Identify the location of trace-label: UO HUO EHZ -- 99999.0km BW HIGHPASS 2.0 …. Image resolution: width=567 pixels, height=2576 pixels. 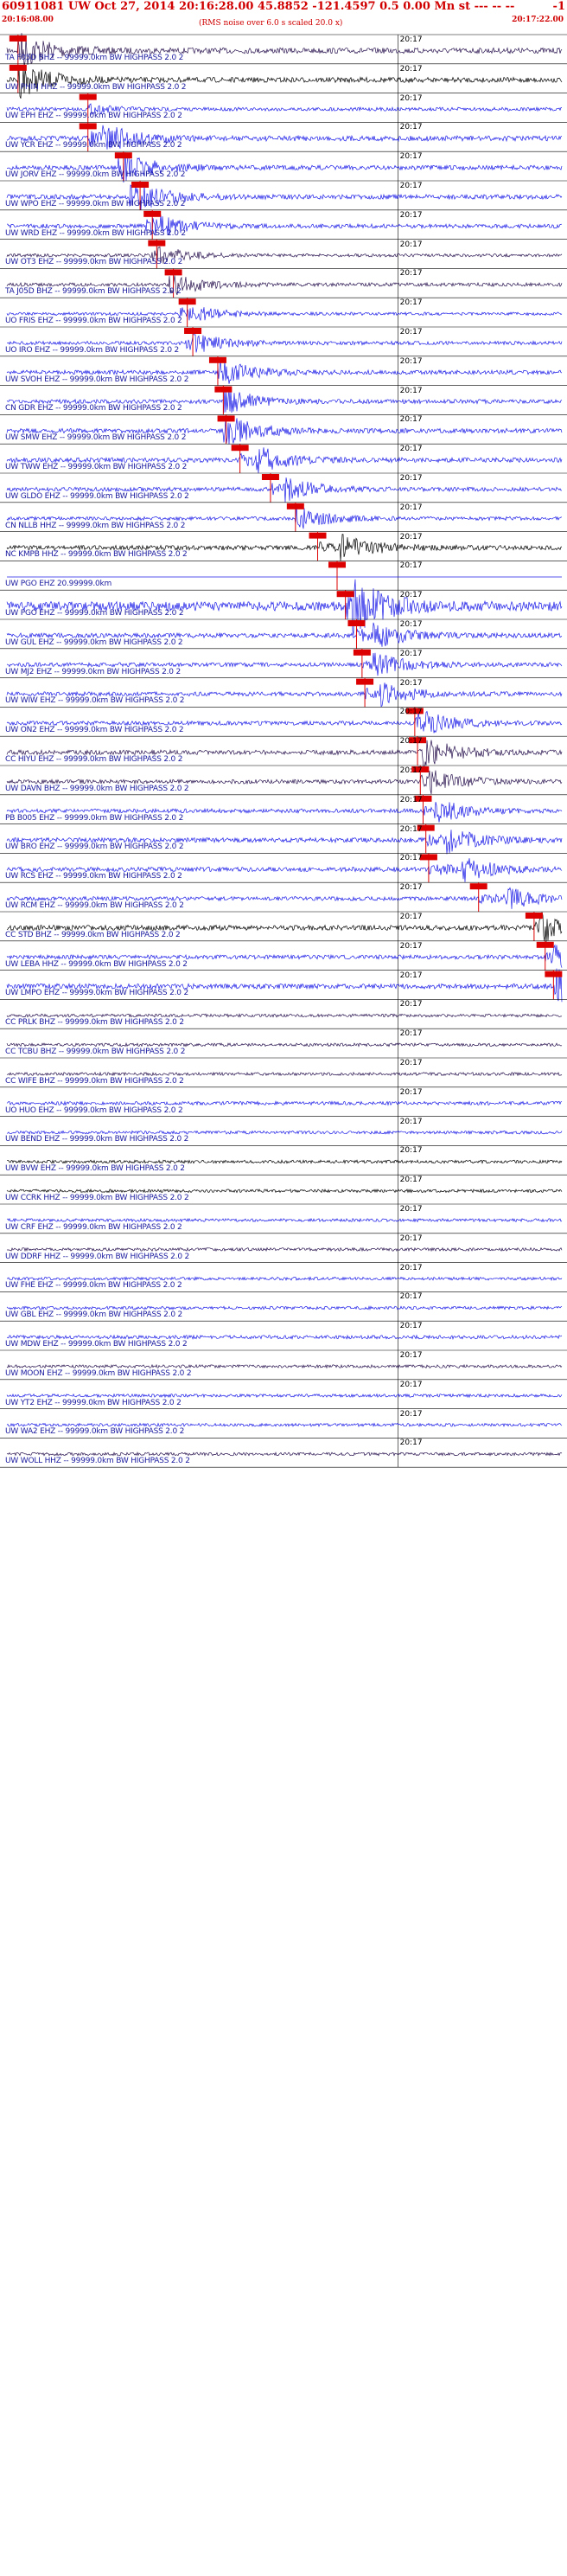
(94, 1110).